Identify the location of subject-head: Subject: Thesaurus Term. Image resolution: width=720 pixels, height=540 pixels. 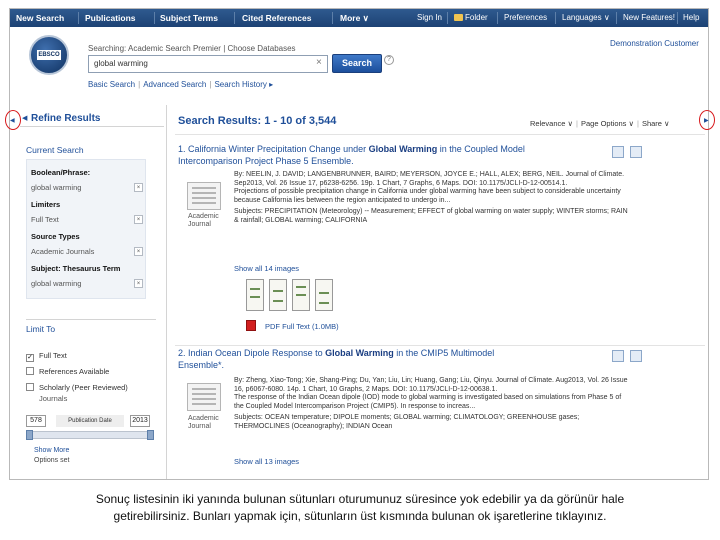
(76, 268).